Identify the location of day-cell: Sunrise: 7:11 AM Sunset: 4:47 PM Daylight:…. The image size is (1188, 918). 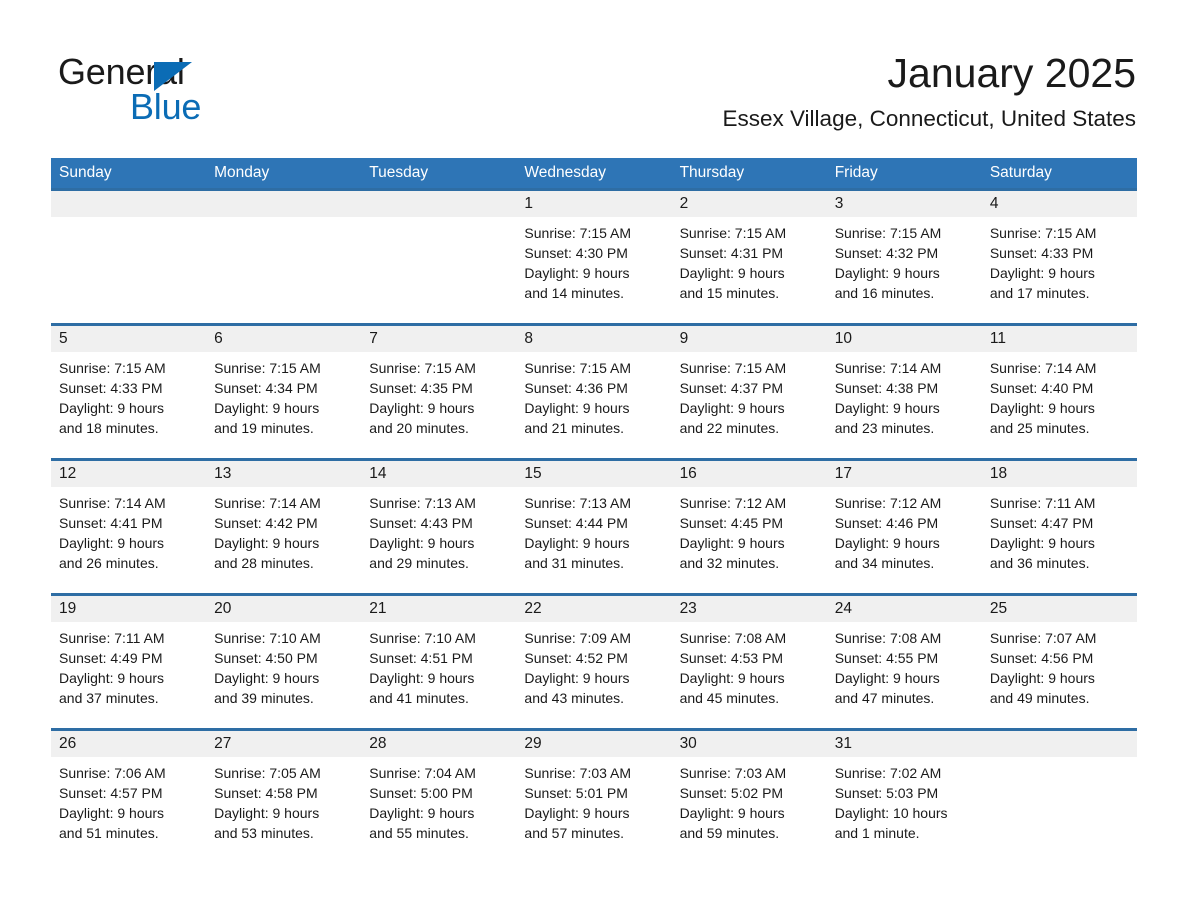
(1059, 540).